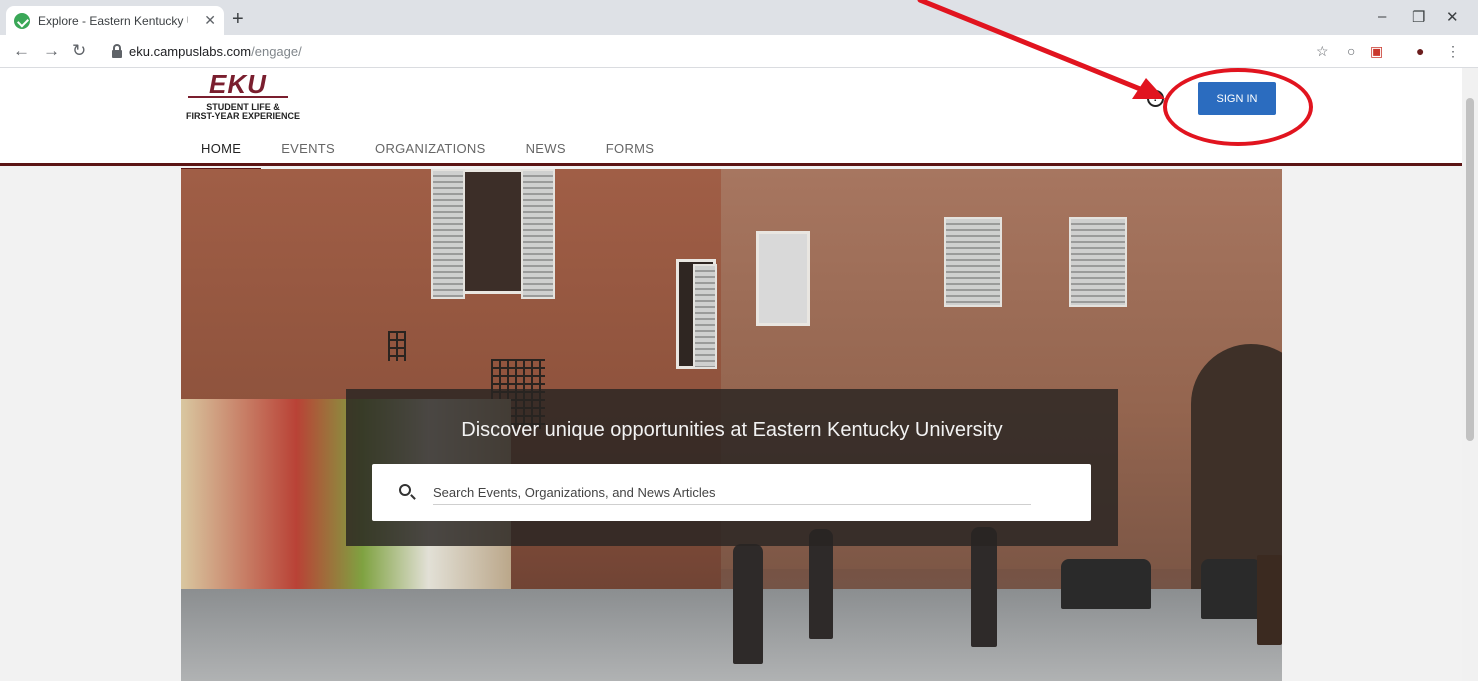  What do you see at coordinates (783, 278) in the screenshot?
I see `hero-window` at bounding box center [783, 278].